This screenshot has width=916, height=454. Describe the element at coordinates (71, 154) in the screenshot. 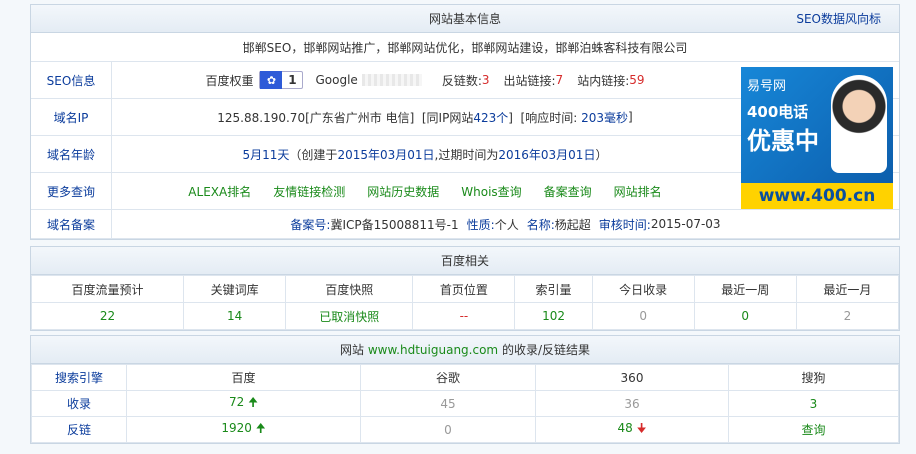

I see `domain-age-label: 域名年龄` at that location.